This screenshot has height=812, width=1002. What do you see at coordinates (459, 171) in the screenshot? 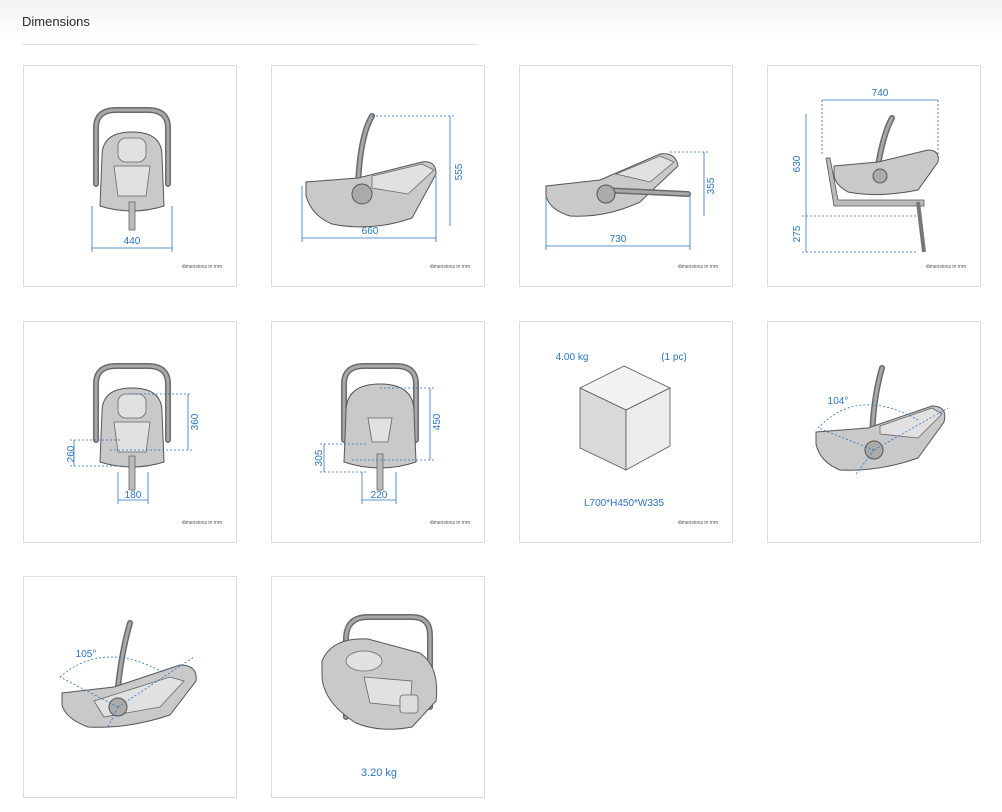
I see `height-label: 555` at bounding box center [459, 171].